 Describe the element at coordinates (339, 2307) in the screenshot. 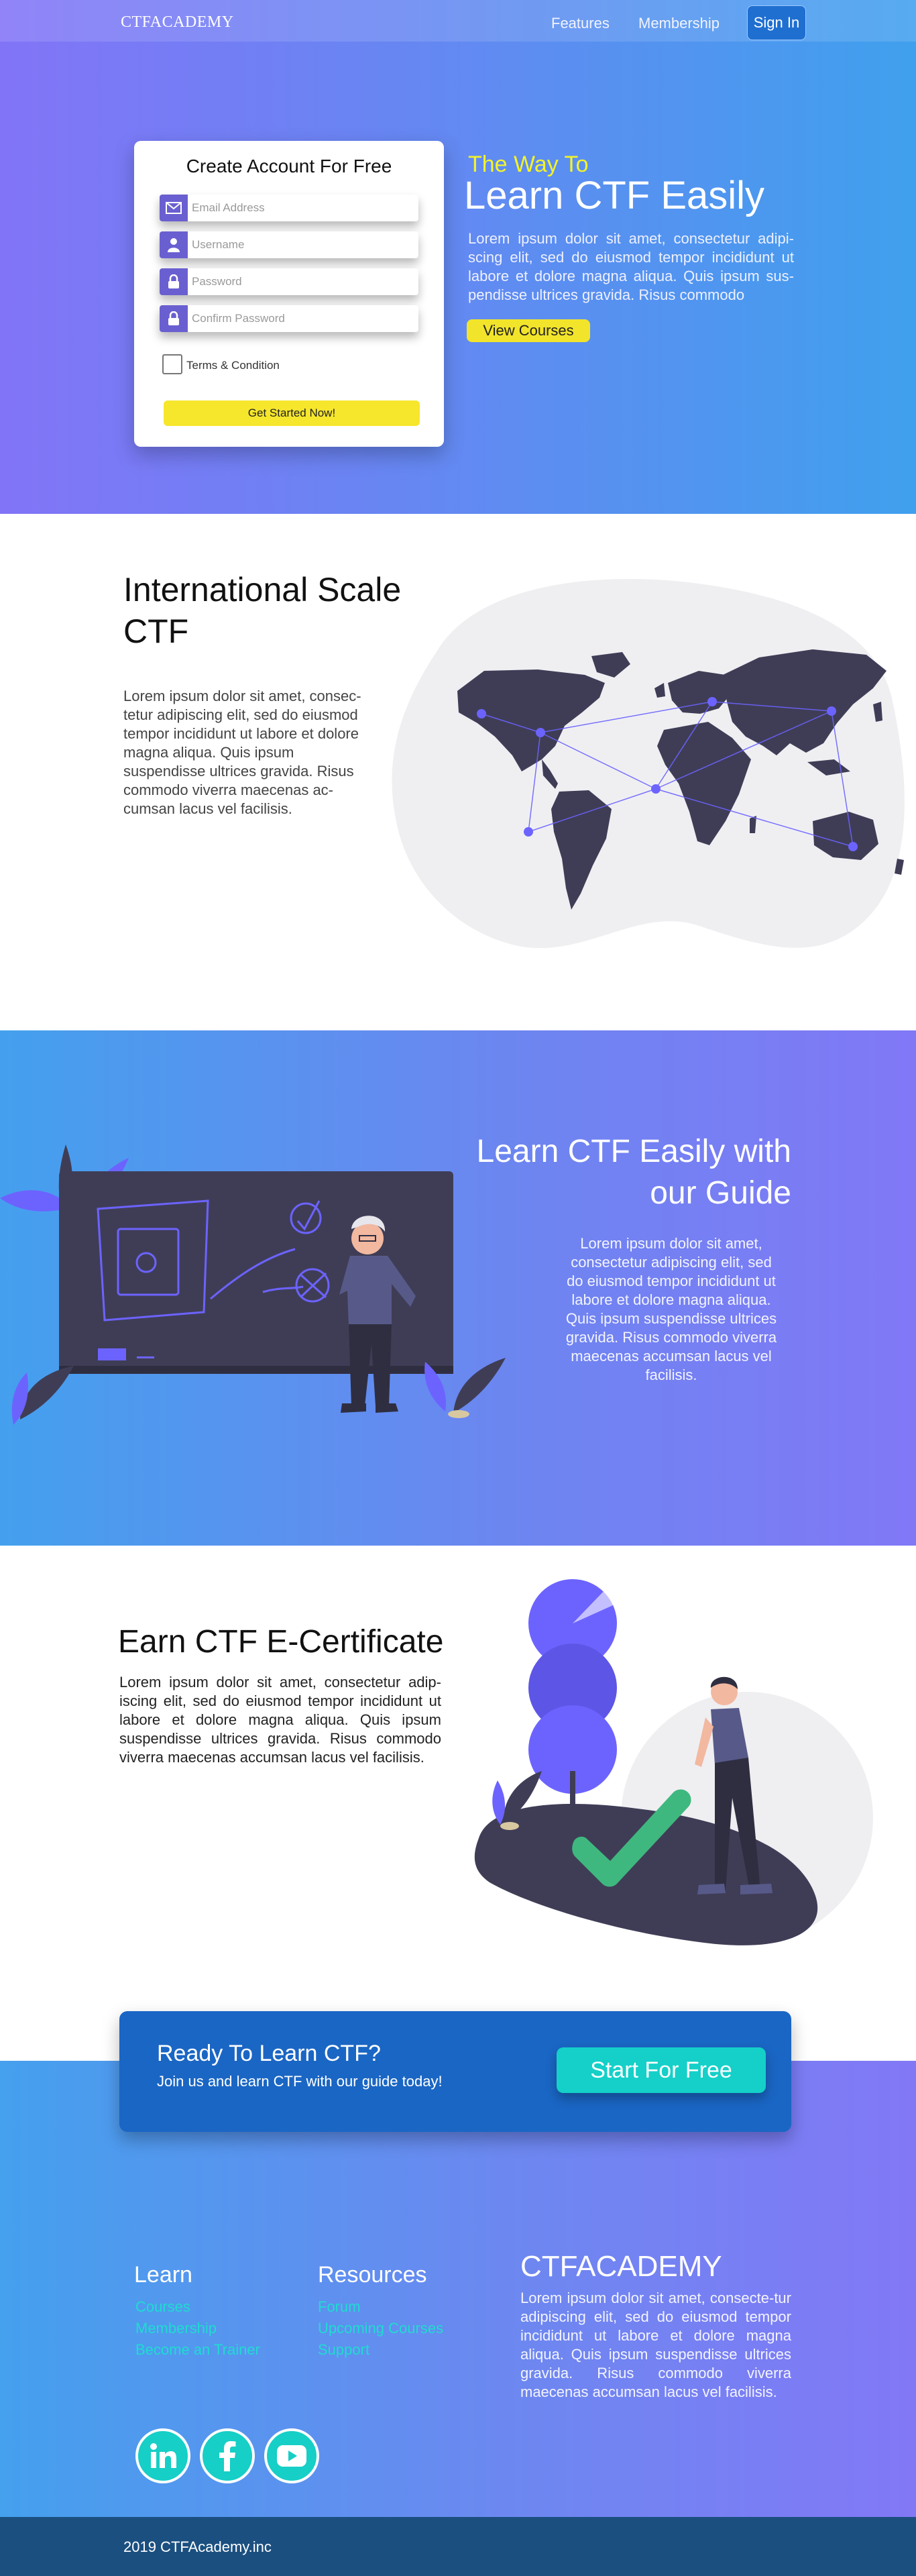

I see `footer-link-forum: Forum` at that location.